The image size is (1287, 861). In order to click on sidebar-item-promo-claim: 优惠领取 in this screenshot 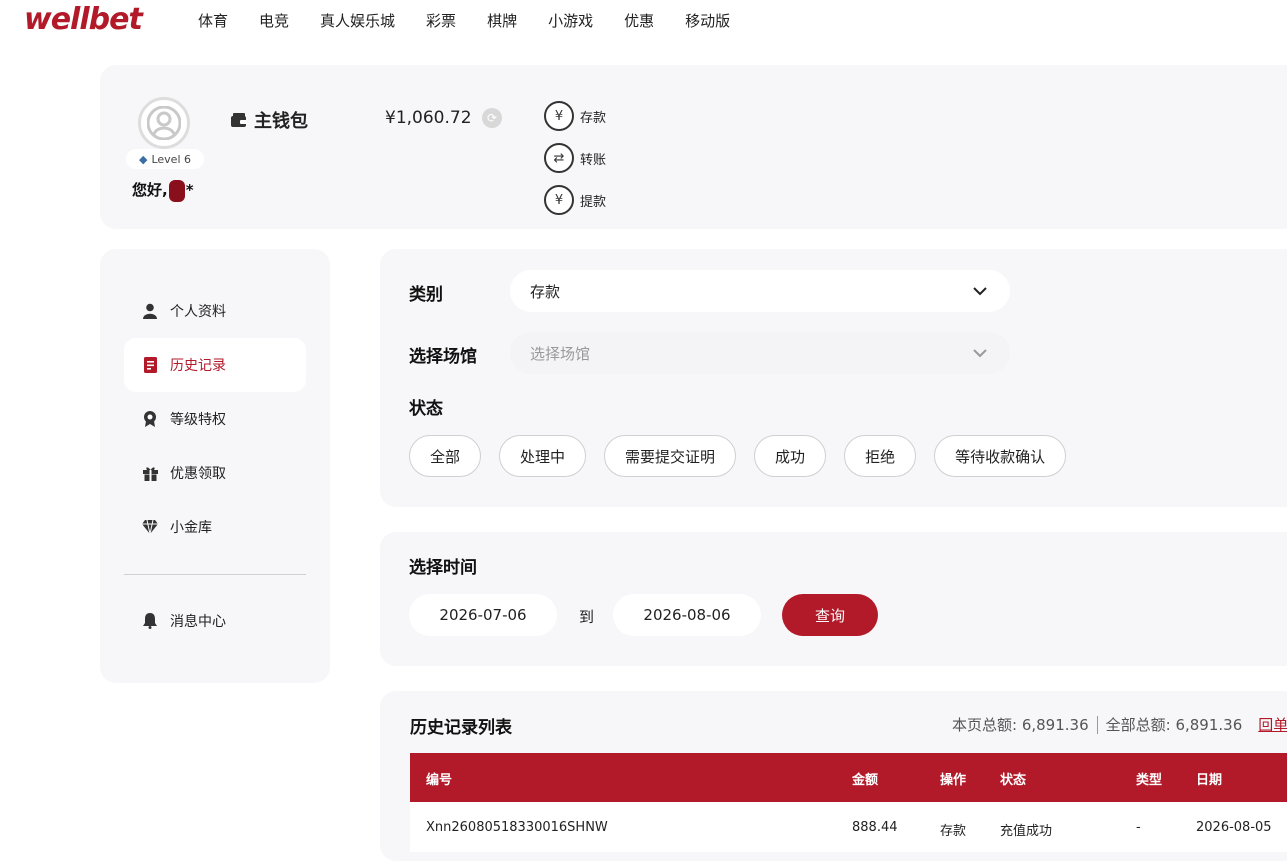, I will do `click(215, 473)`.